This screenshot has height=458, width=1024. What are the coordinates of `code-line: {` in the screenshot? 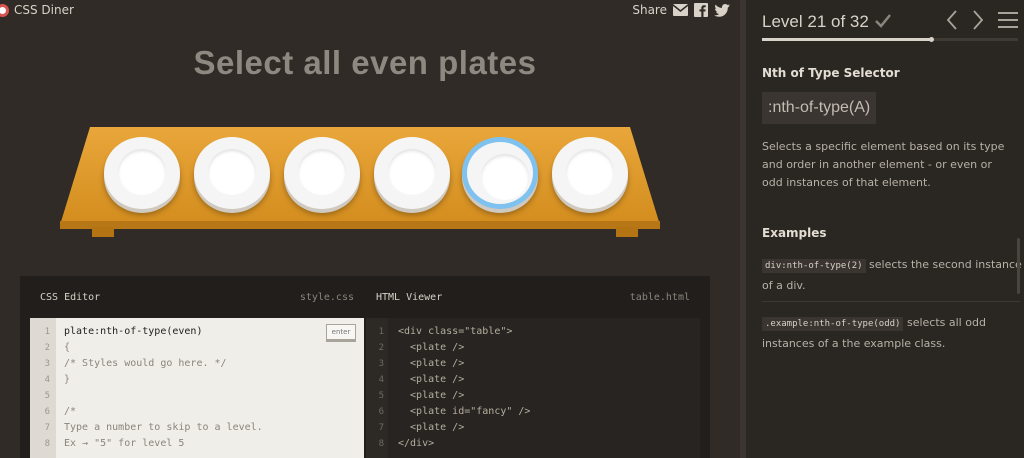 It's located at (67, 347).